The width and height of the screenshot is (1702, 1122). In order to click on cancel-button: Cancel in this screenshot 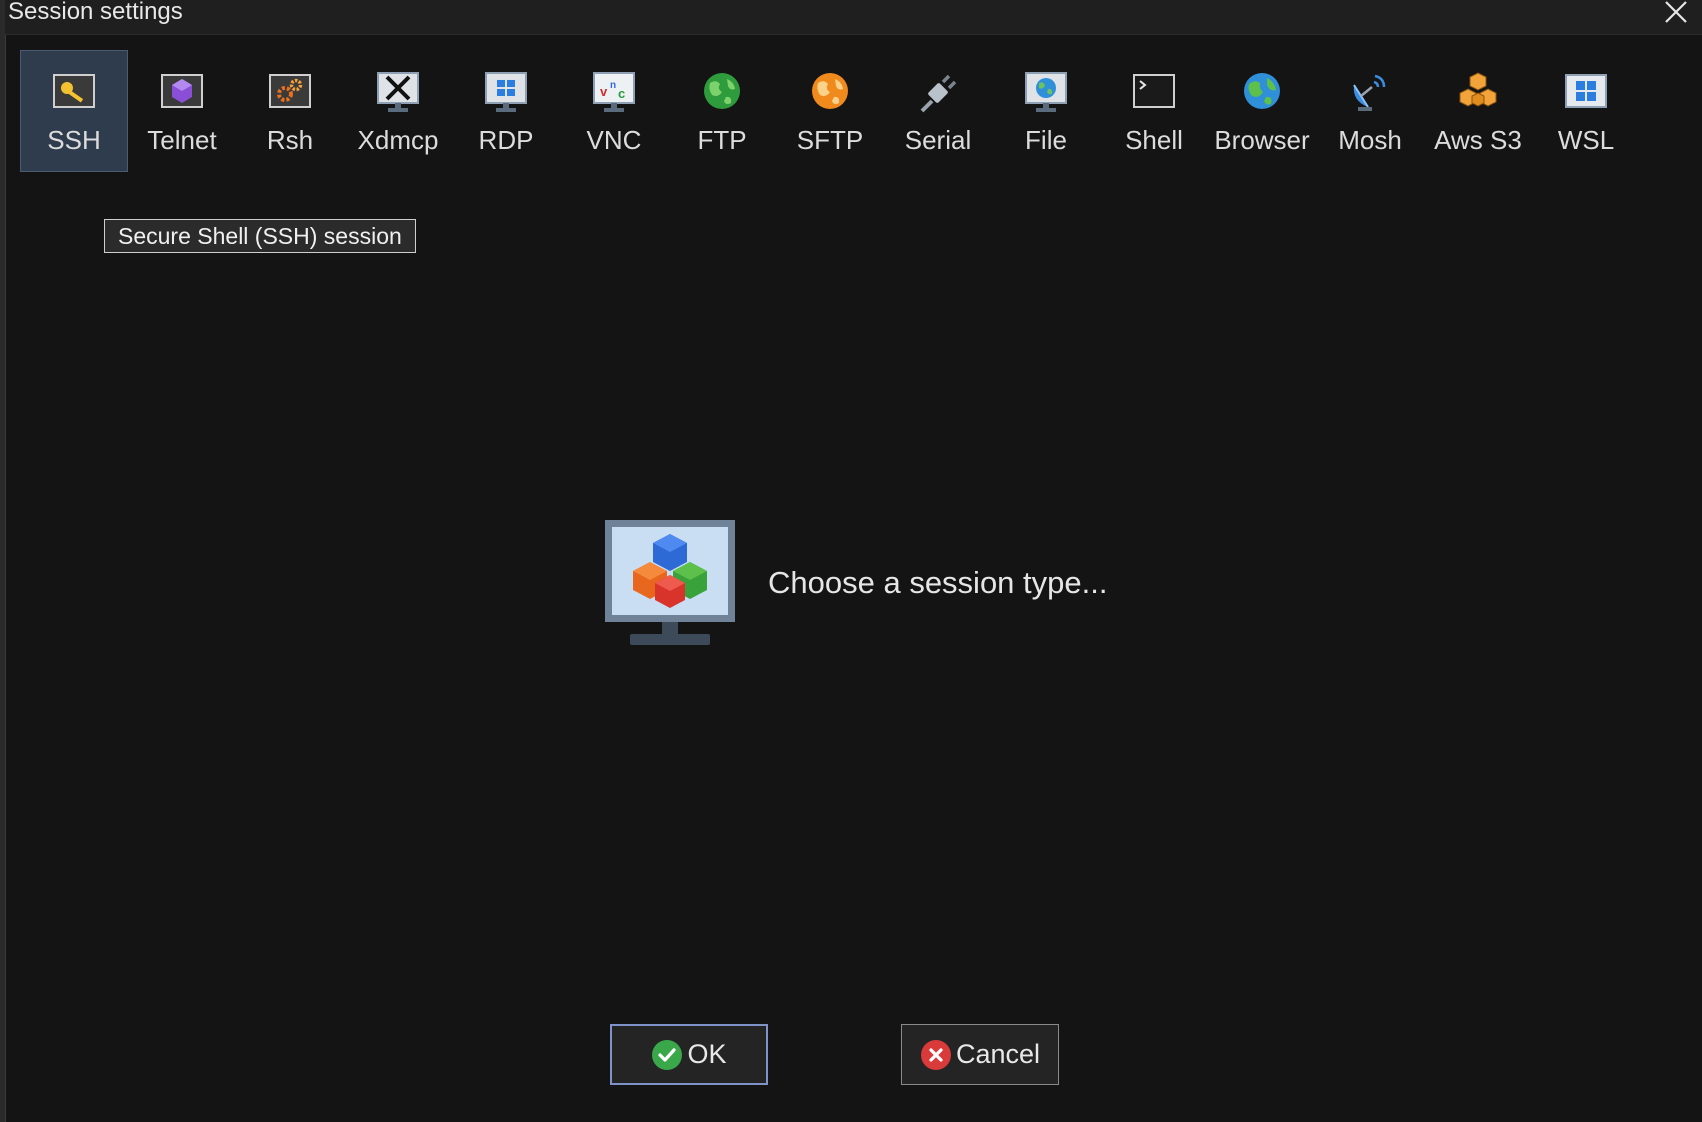, I will do `click(980, 1054)`.